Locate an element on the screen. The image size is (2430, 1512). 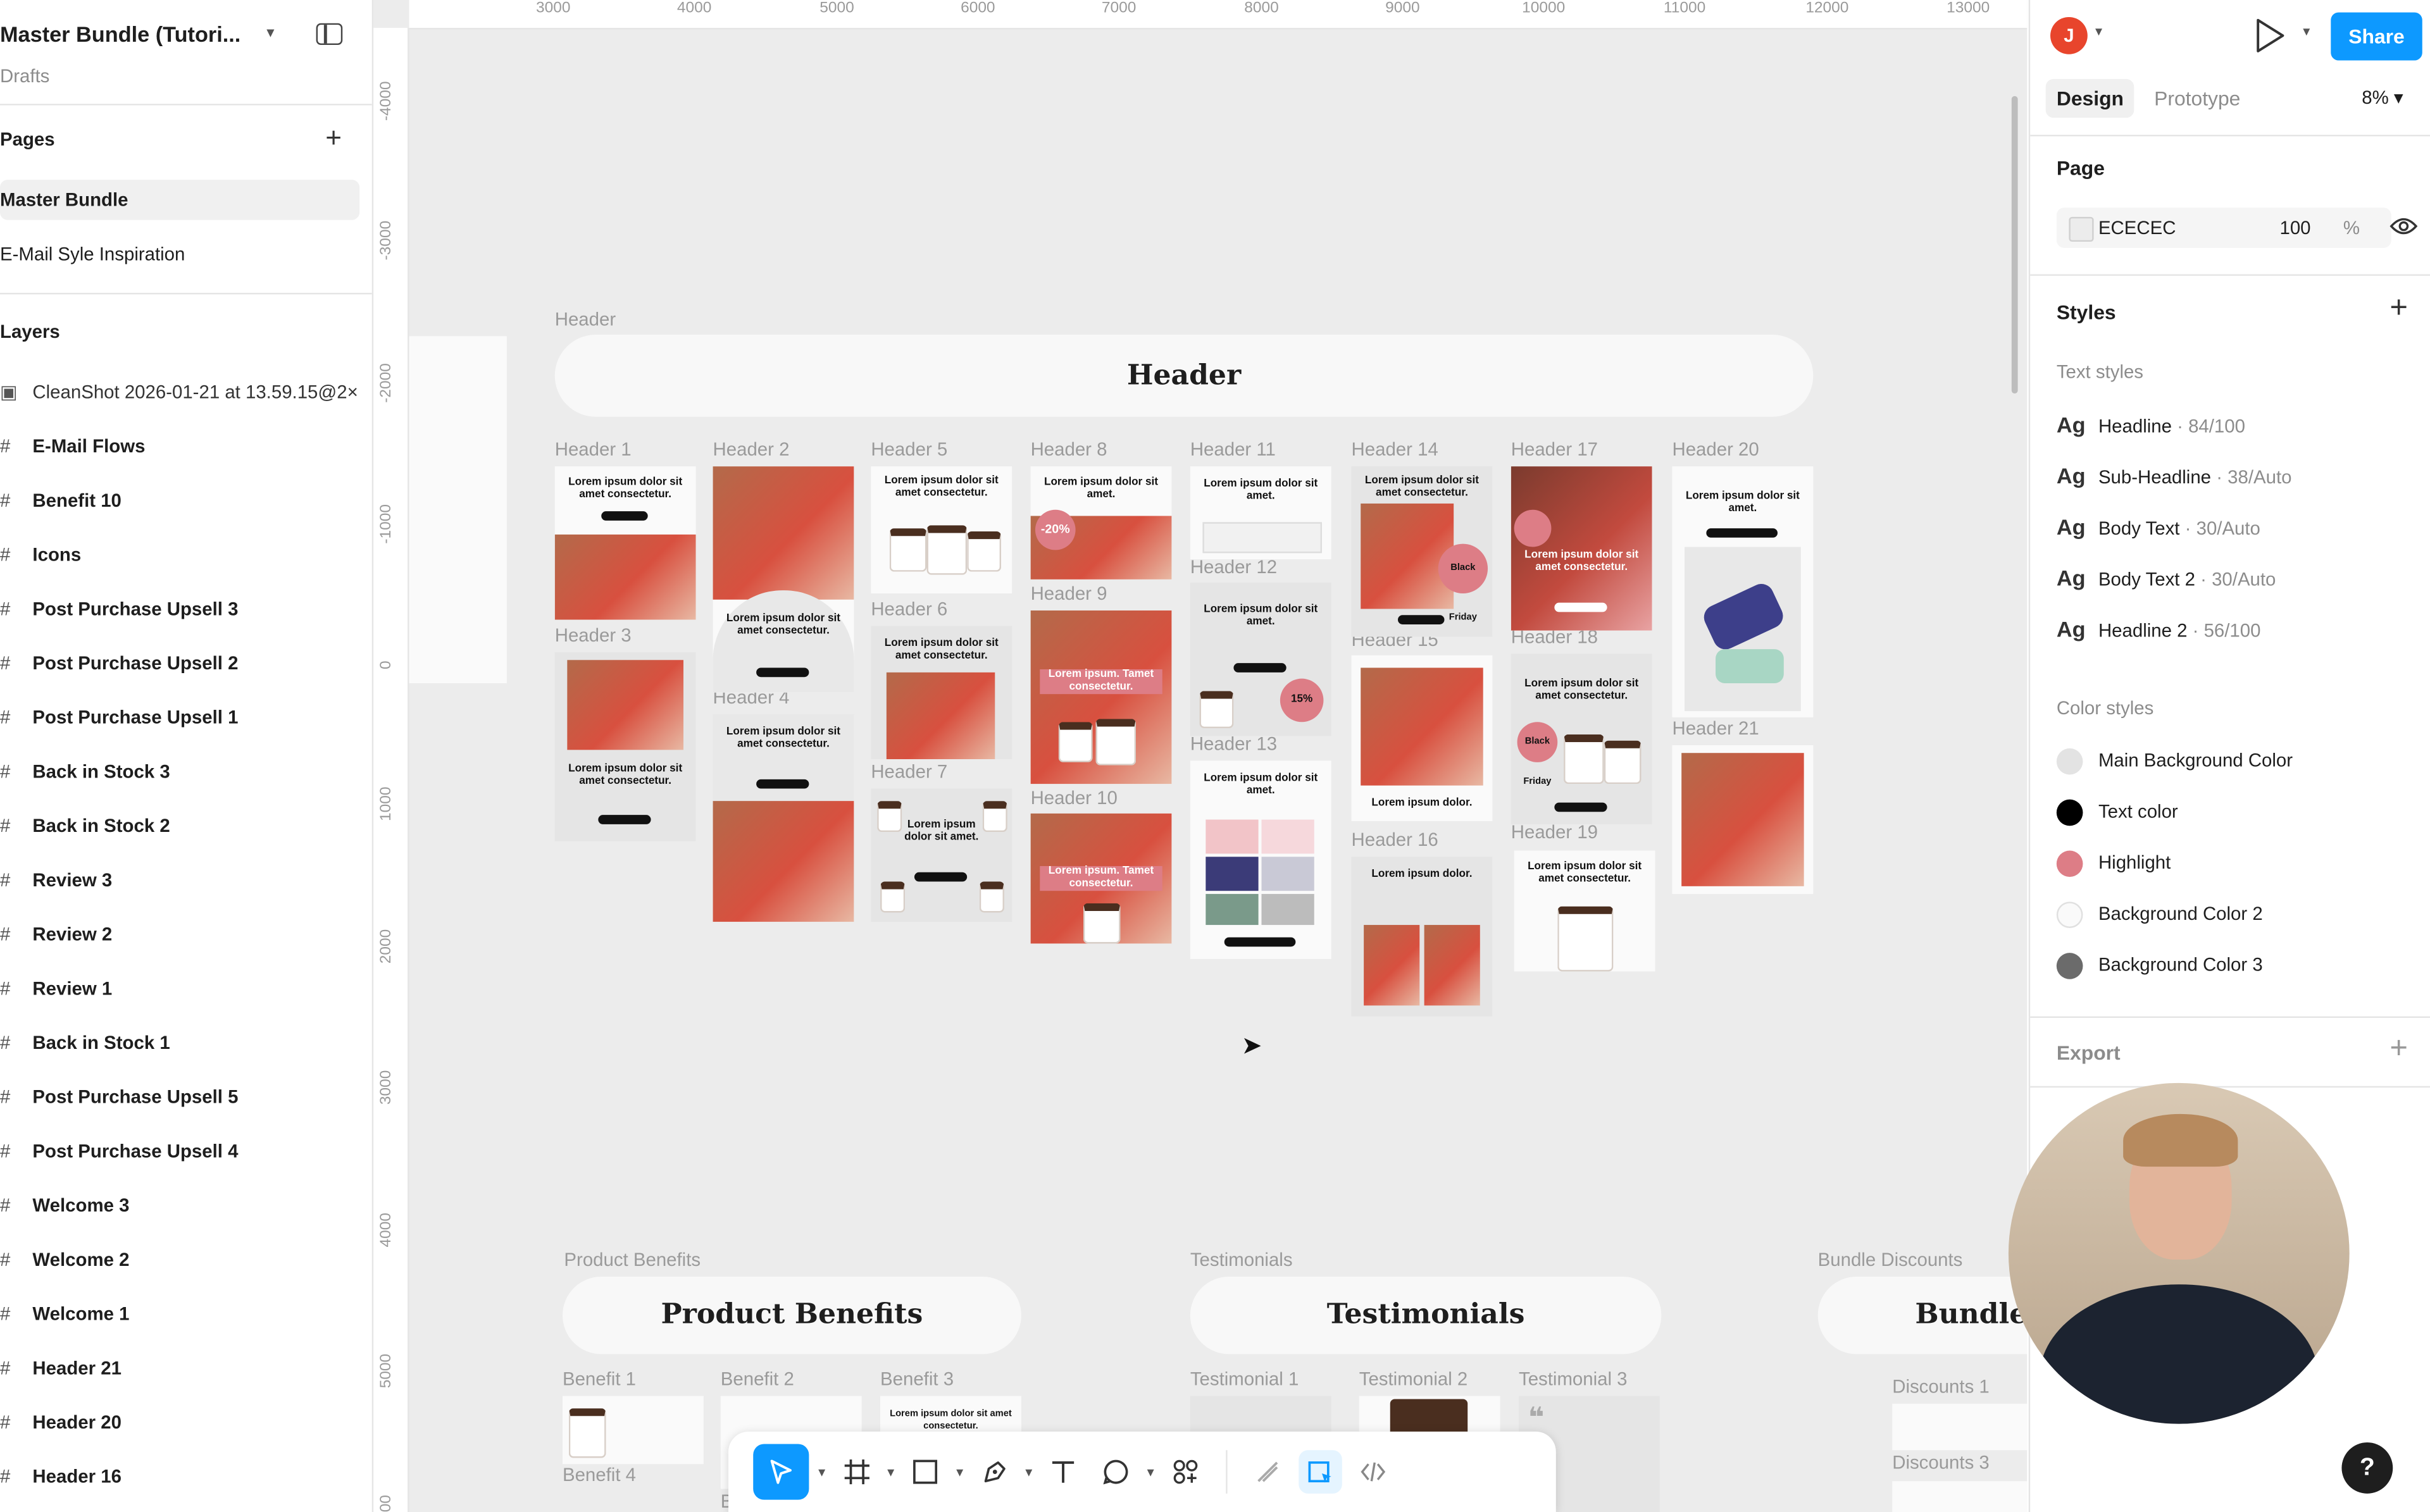
email-frame-thumbnail: Lorem ipsum dolor sit amet. -20% is located at coordinates (1101, 522).